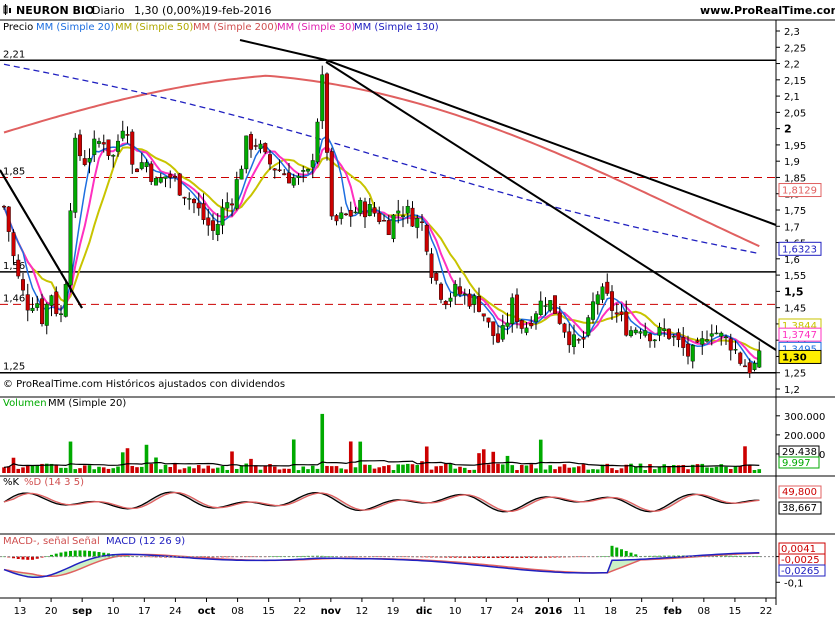 This screenshot has height=620, width=835. Describe the element at coordinates (794, 583) in the screenshot. I see `macd-tick-label: -0,1` at that location.